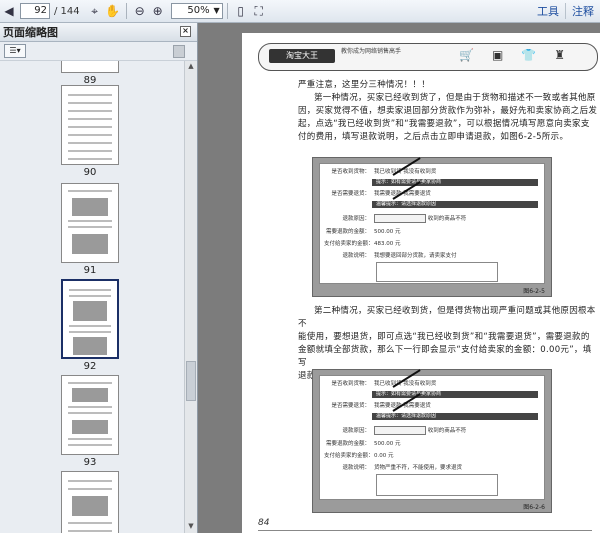  Describe the element at coordinates (445, 356) in the screenshot. I see `text-line: 金额就填全部货款，那么下一行即会显示“支付给卖家的金额：0.00元”，填写` at that location.